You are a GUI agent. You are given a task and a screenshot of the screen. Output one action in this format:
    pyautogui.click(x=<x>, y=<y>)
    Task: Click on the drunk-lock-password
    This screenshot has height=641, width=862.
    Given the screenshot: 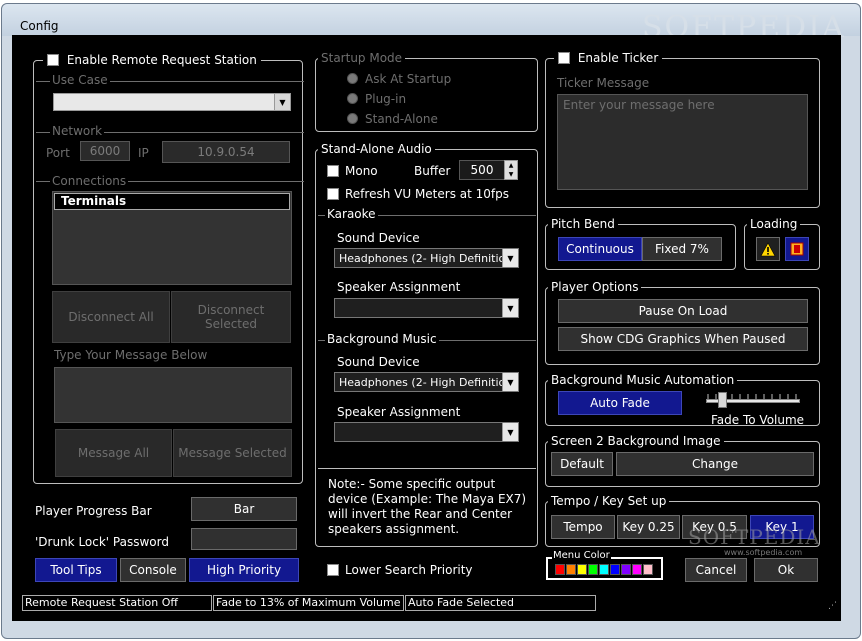 What is the action you would take?
    pyautogui.click(x=244, y=539)
    